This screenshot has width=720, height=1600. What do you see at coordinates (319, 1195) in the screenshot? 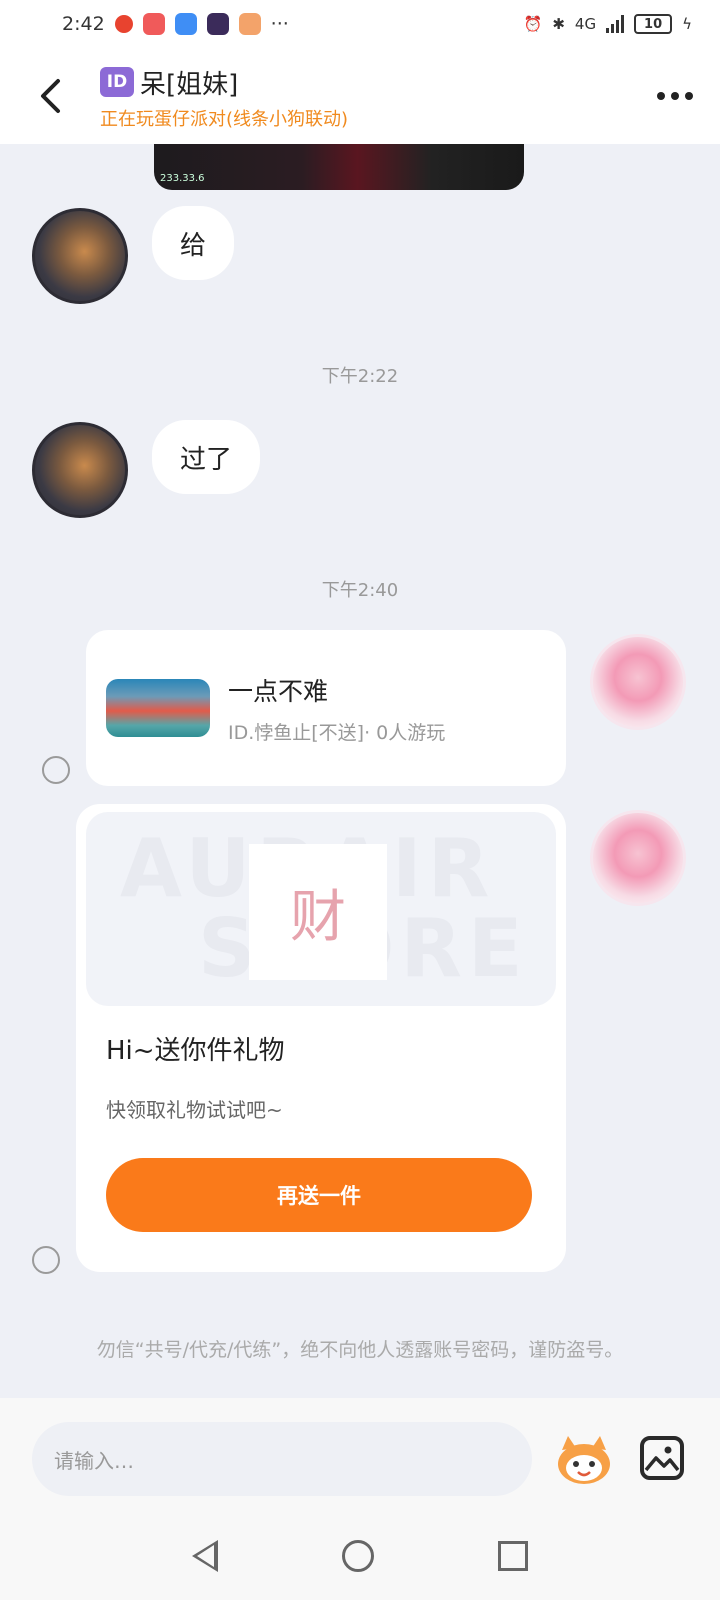
I see `send-again-button: 再送一件` at bounding box center [319, 1195].